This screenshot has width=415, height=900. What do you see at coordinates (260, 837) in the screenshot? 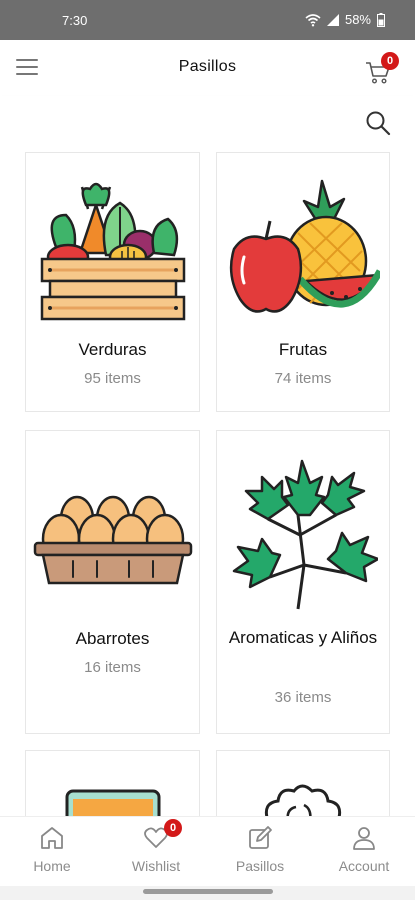
I see `edit-icon` at bounding box center [260, 837].